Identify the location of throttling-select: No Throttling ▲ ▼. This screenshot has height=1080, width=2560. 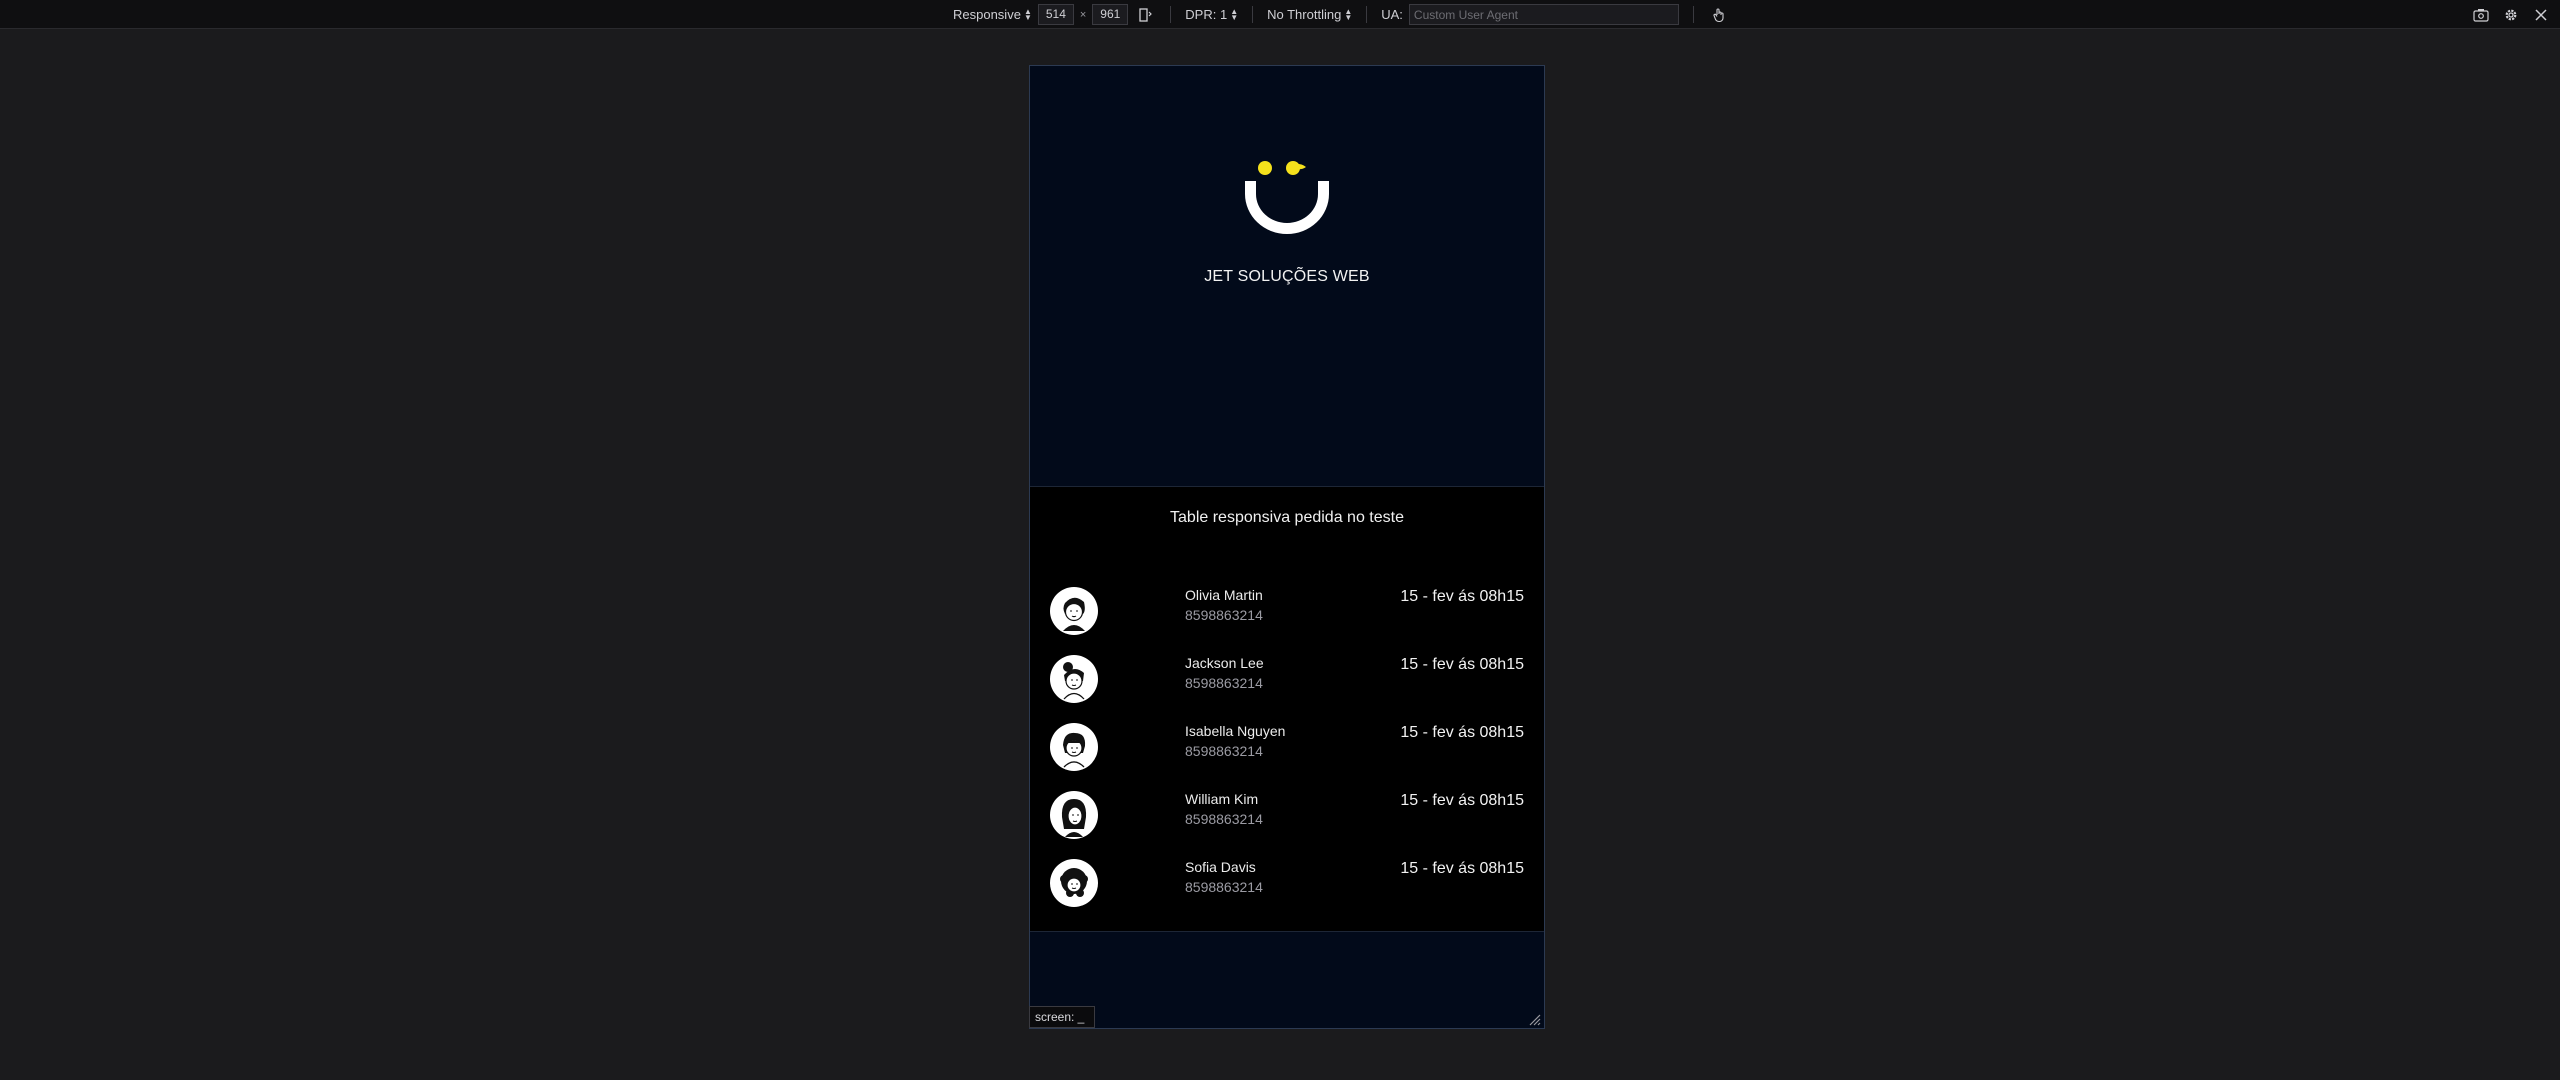
(1309, 14).